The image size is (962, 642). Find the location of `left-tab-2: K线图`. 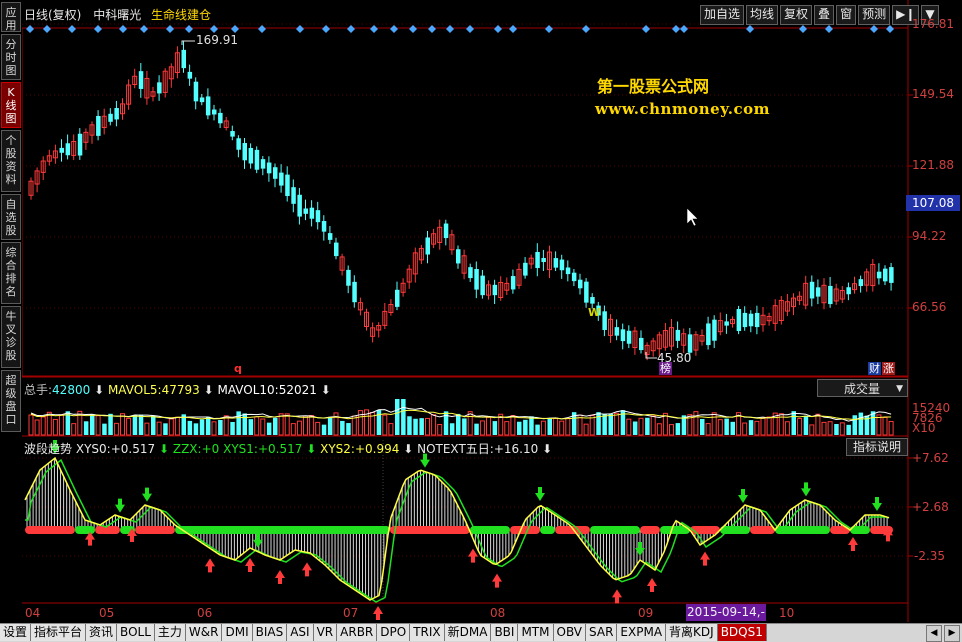

left-tab-2: K线图 is located at coordinates (11, 105).